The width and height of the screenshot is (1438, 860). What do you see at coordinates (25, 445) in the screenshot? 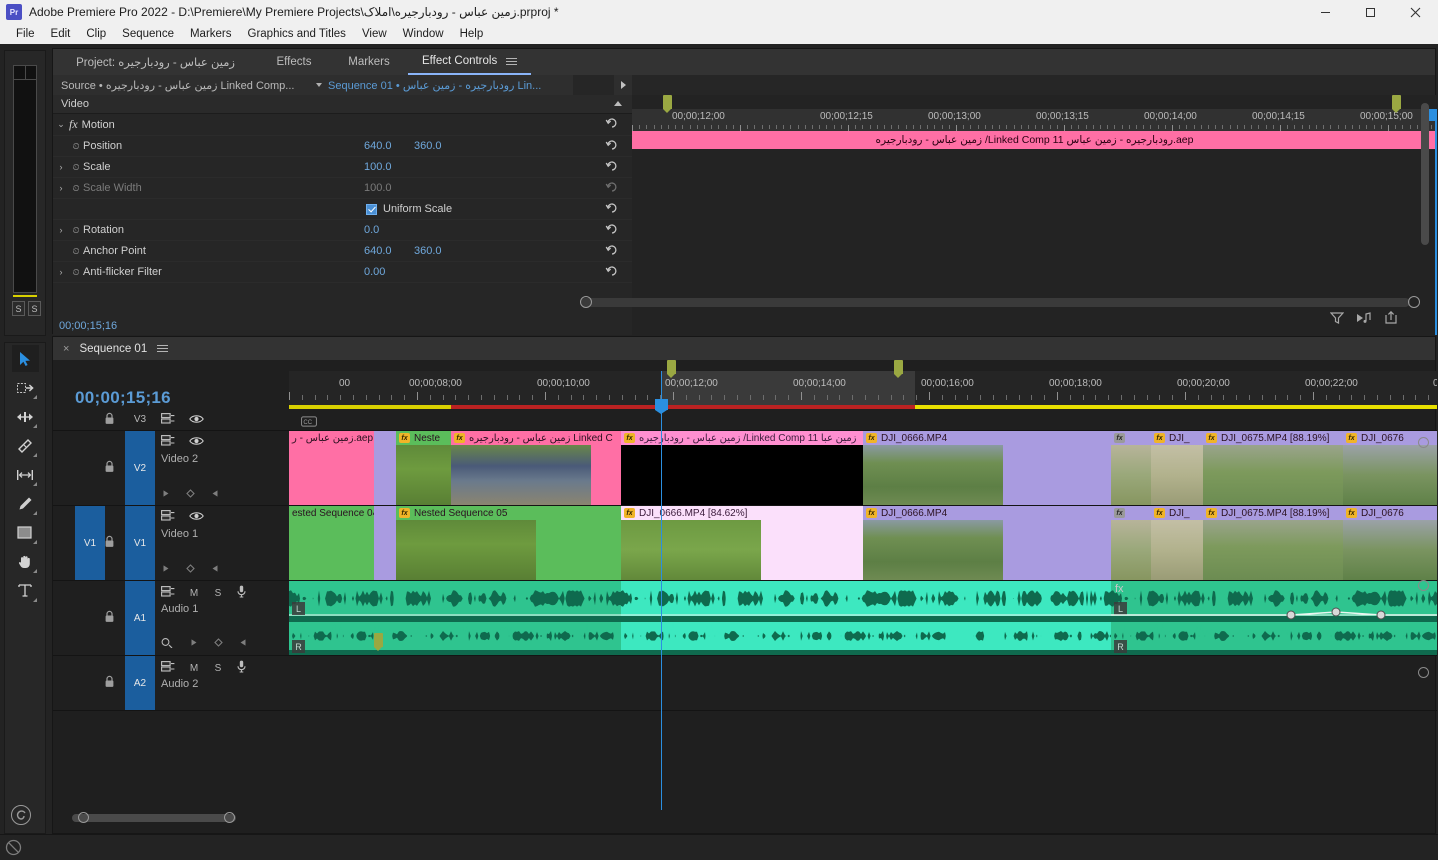
I see `rolling-edit-tool` at bounding box center [25, 445].